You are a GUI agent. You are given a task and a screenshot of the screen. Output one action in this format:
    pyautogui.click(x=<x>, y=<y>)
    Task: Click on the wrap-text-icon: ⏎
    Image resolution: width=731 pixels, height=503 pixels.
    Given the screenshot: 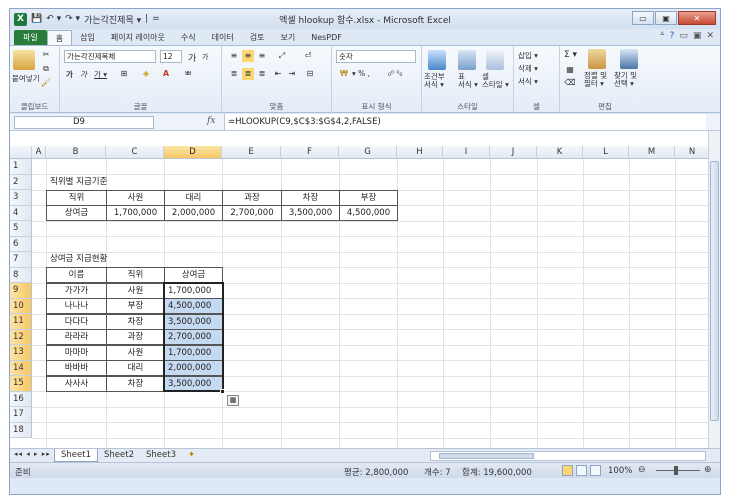 What is the action you would take?
    pyautogui.click(x=308, y=56)
    